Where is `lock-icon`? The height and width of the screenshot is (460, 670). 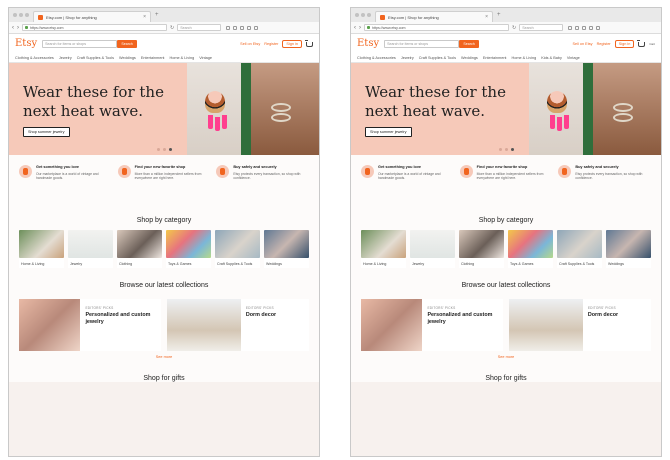 lock-icon is located at coordinates (368, 27).